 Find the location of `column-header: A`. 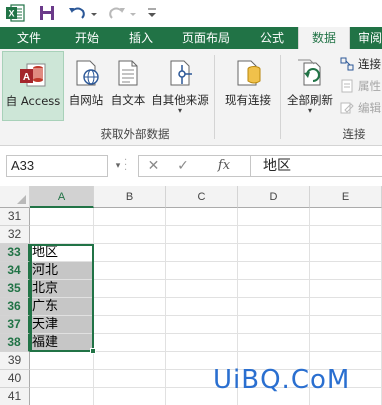

column-header: A is located at coordinates (62, 197).